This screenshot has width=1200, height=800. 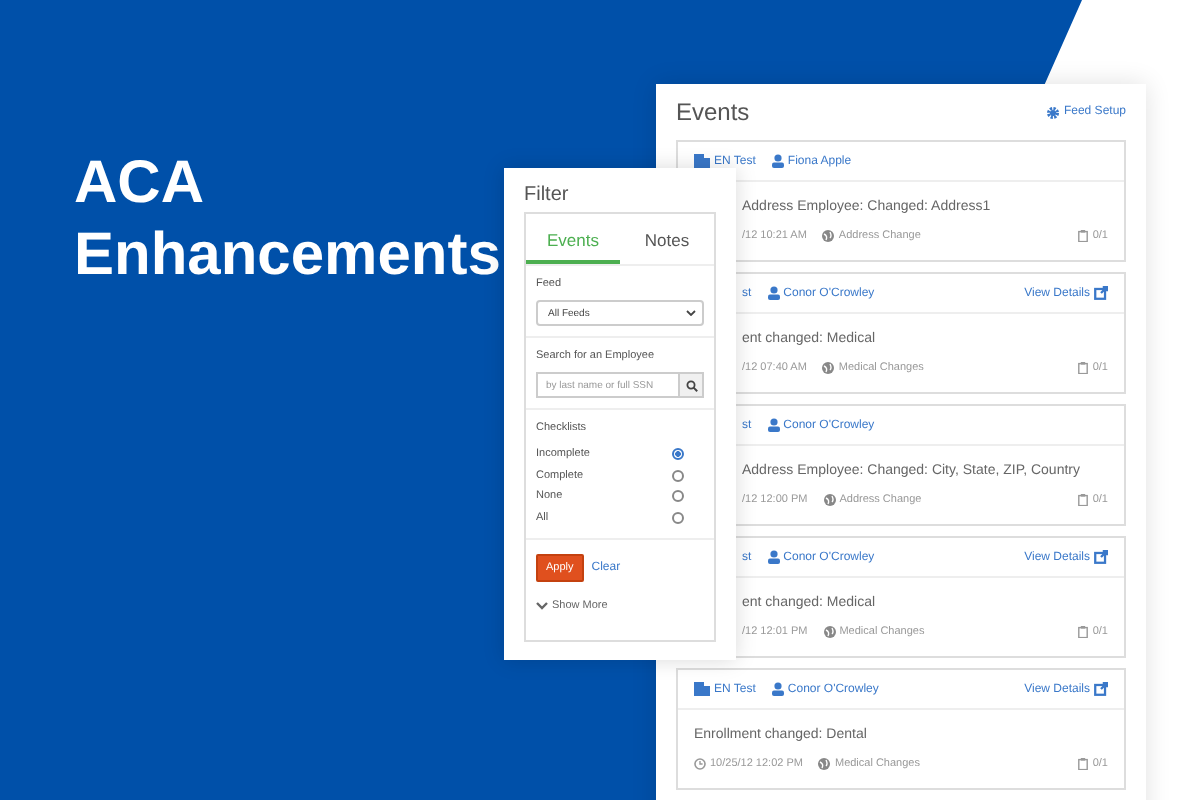 I want to click on clock-icon, so click(x=700, y=764).